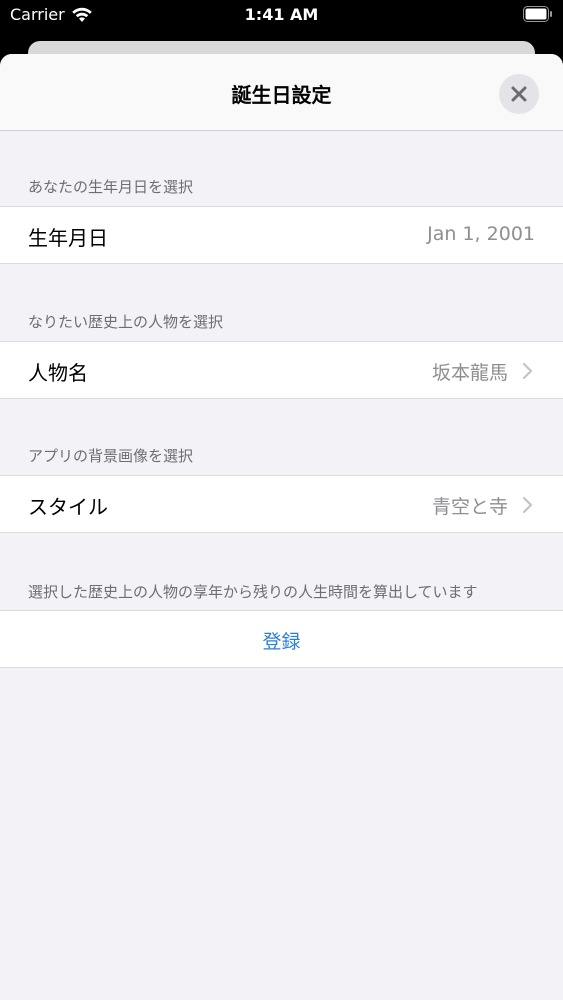 Image resolution: width=563 pixels, height=1000 pixels. Describe the element at coordinates (111, 456) in the screenshot. I see `style-section-header: アプリの背景画像を選択` at that location.